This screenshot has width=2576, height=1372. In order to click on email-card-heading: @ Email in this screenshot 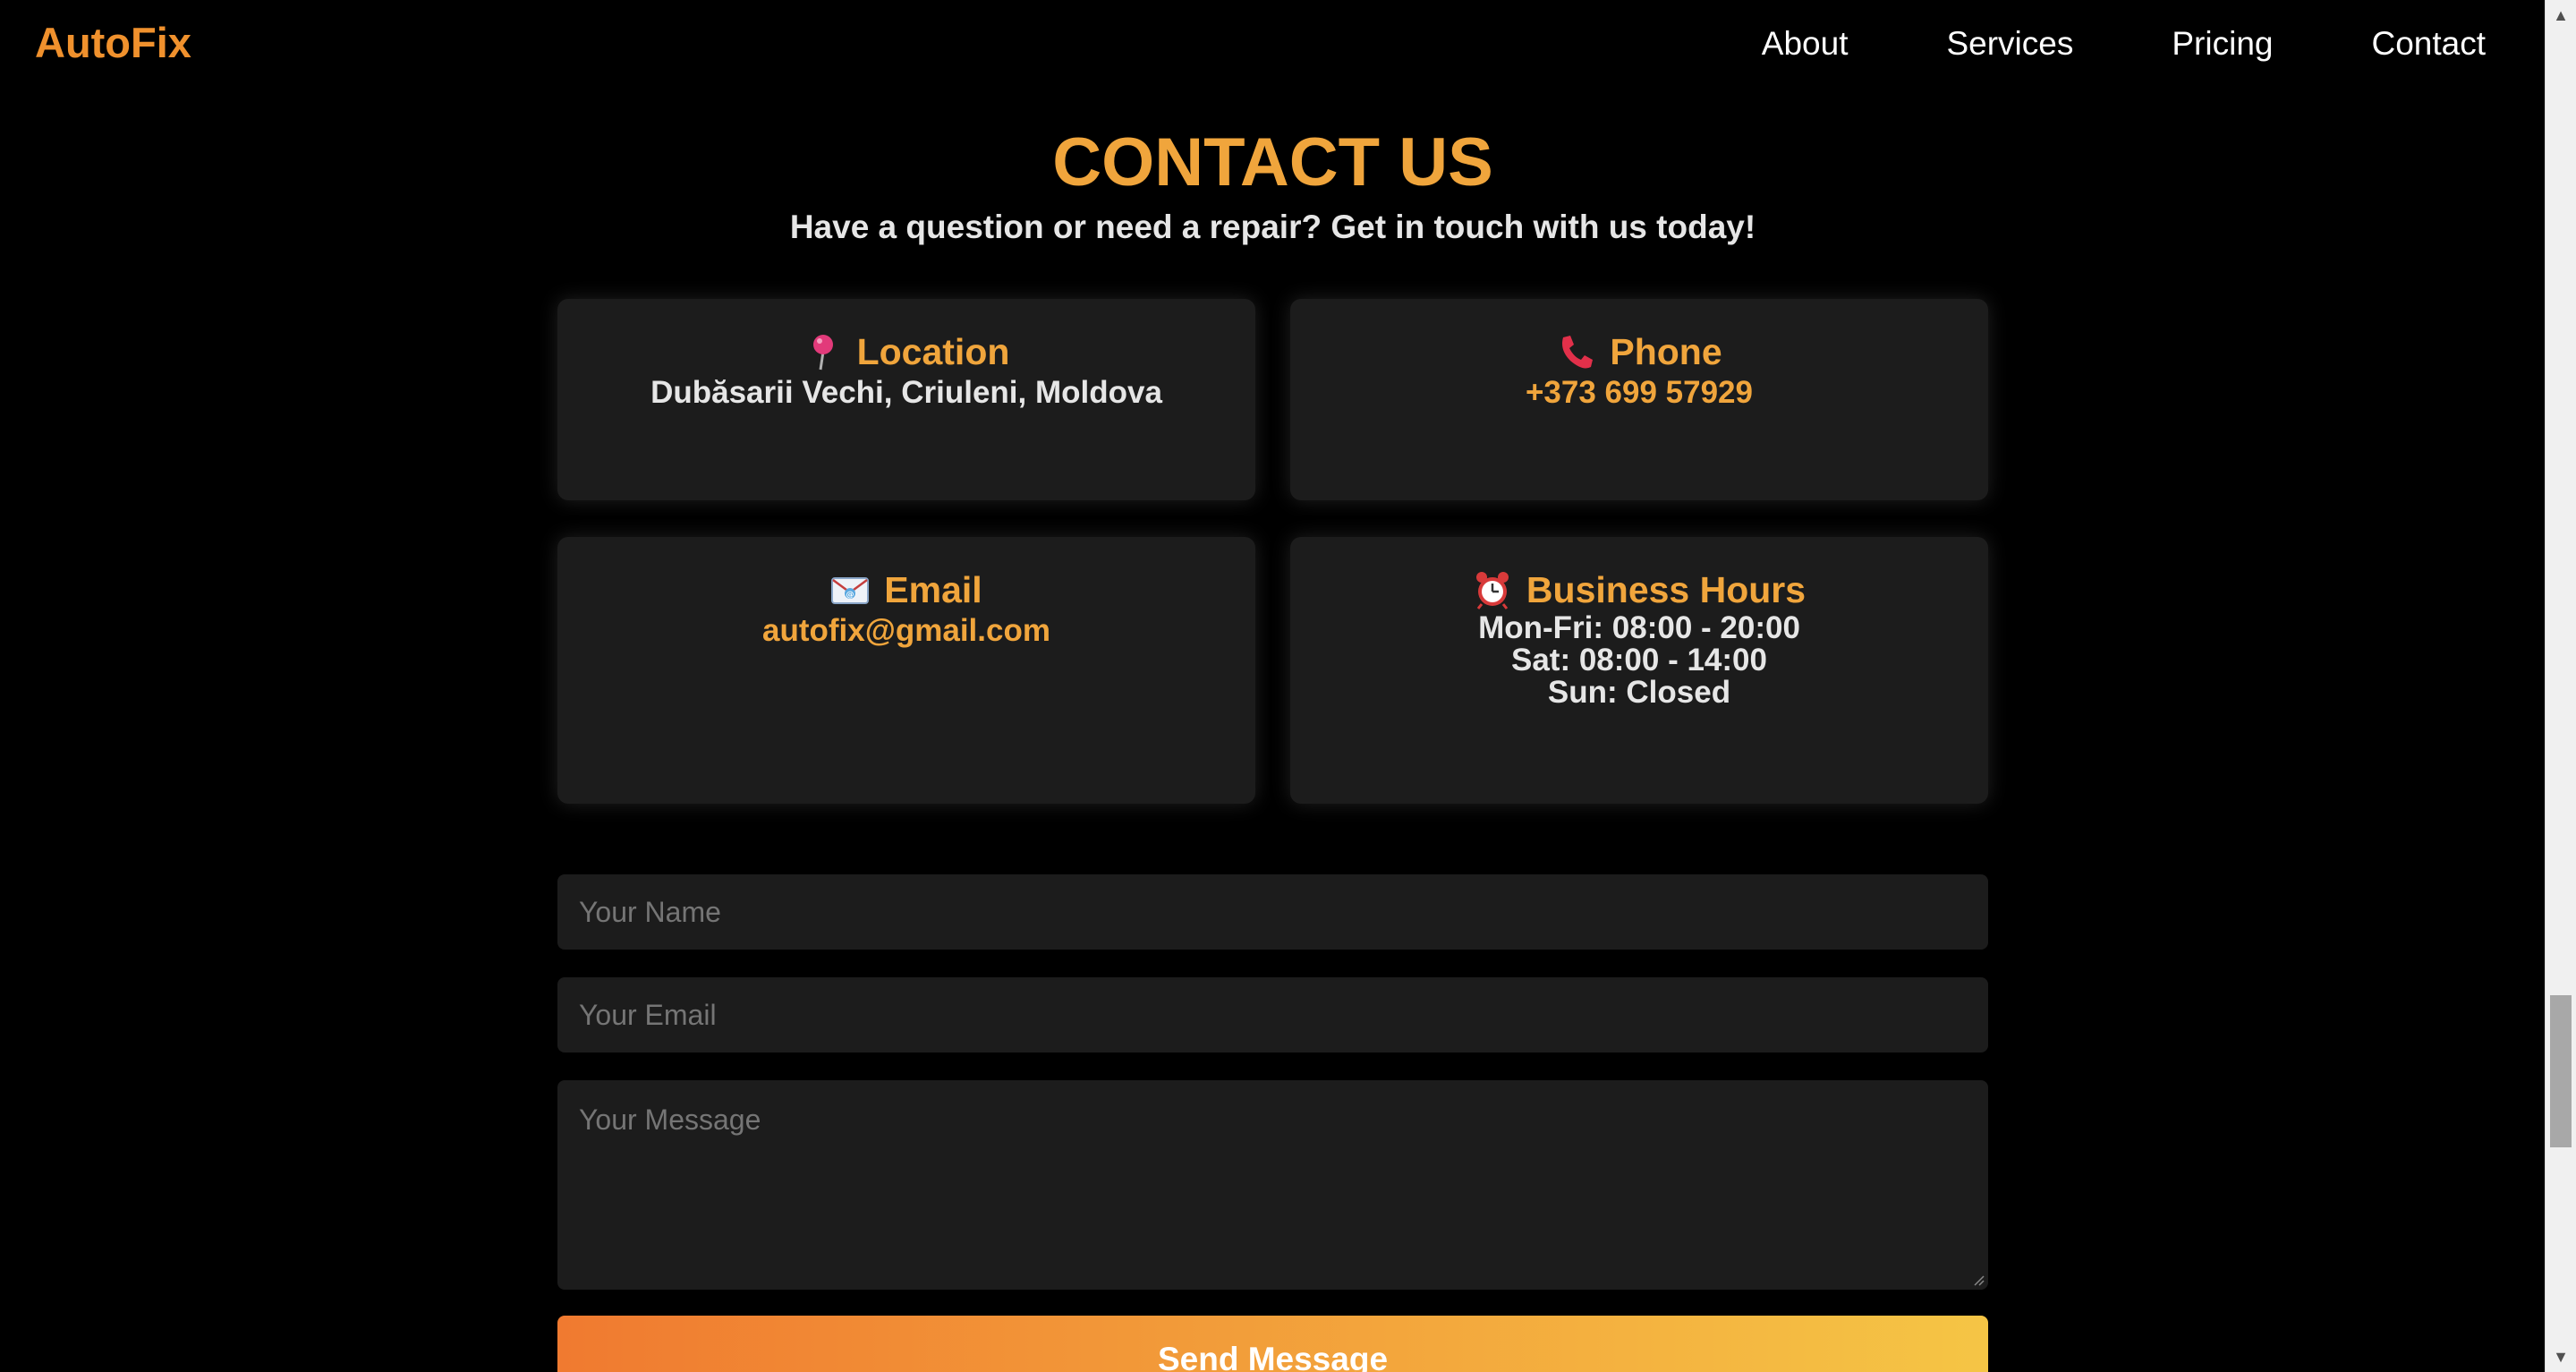, I will do `click(906, 589)`.